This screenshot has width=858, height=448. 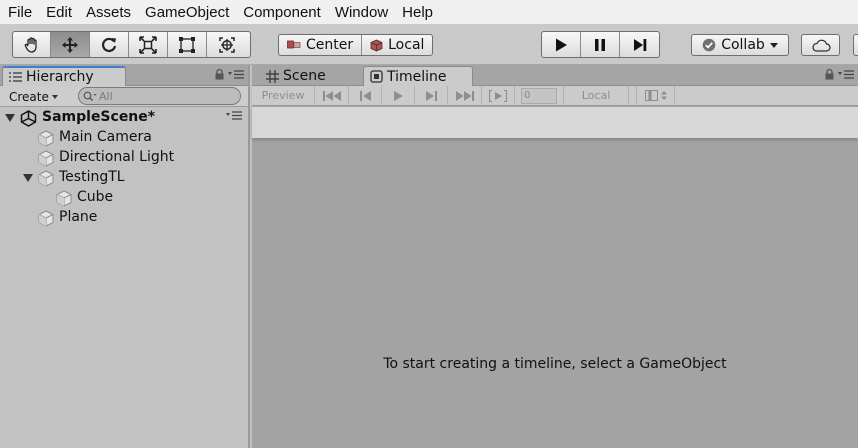 I want to click on play-icon, so click(x=398, y=95).